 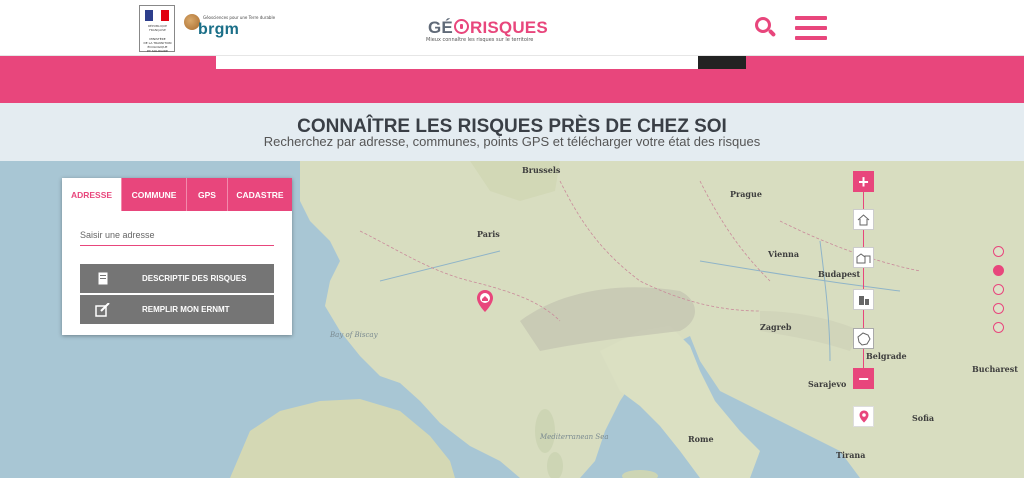 What do you see at coordinates (851, 455) in the screenshot?
I see `map-label-tirana: Tirana` at bounding box center [851, 455].